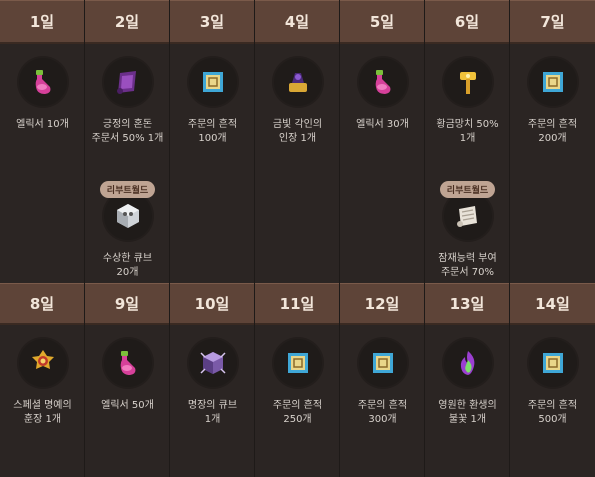  What do you see at coordinates (127, 304) in the screenshot?
I see `day-9-title: 9일` at bounding box center [127, 304].